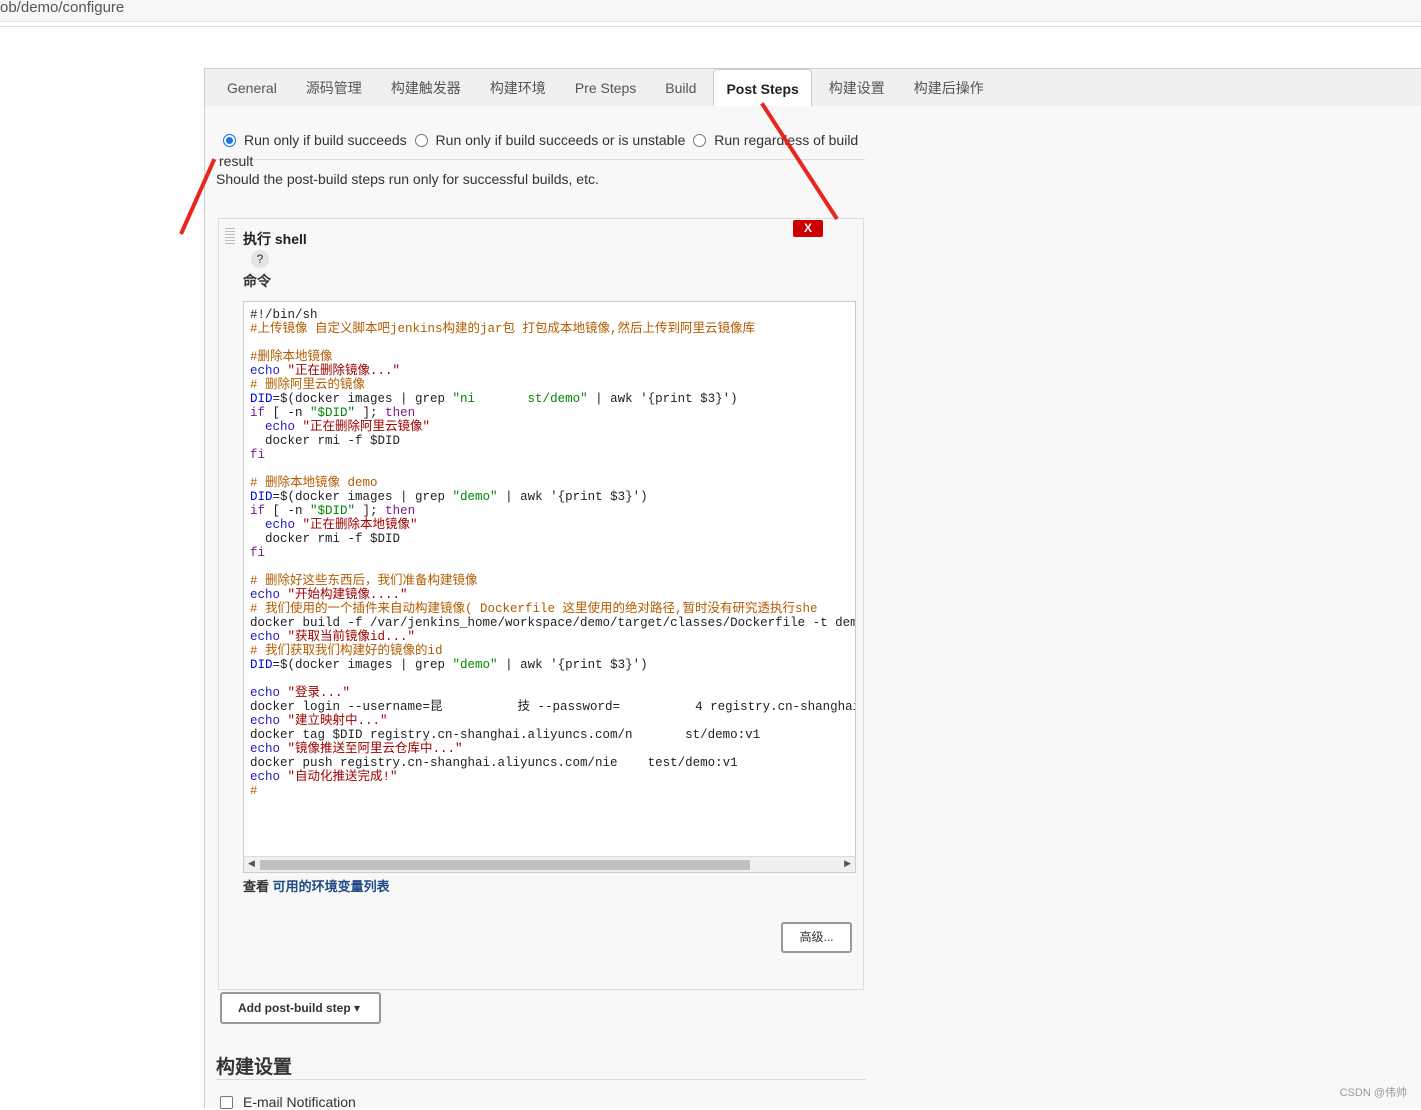  What do you see at coordinates (252, 87) in the screenshot?
I see `tab-general: General` at bounding box center [252, 87].